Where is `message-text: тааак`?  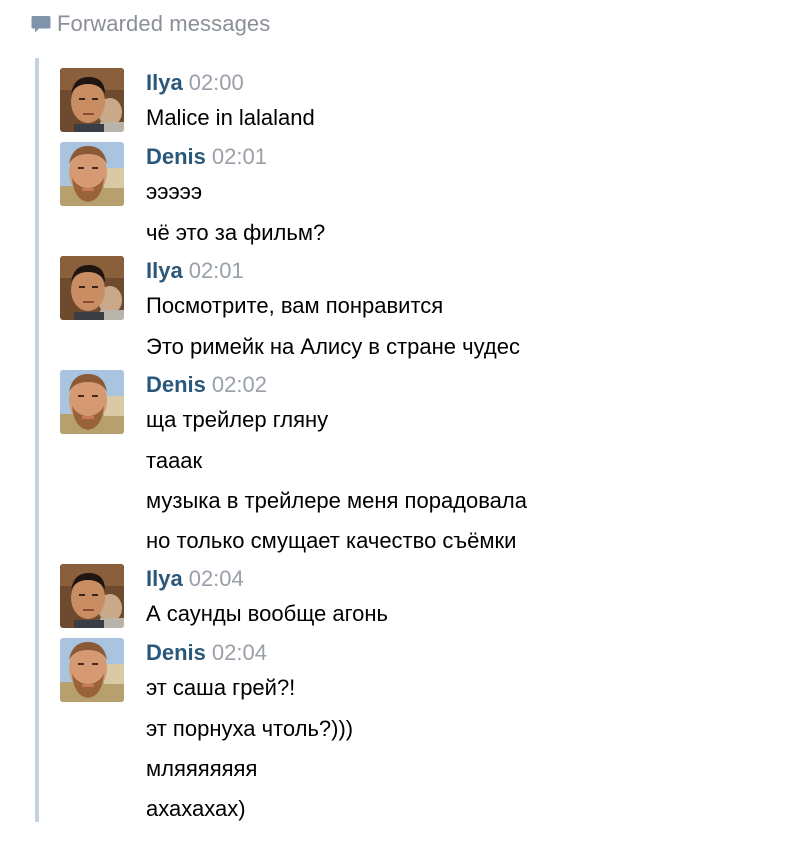 message-text: тааак is located at coordinates (174, 460).